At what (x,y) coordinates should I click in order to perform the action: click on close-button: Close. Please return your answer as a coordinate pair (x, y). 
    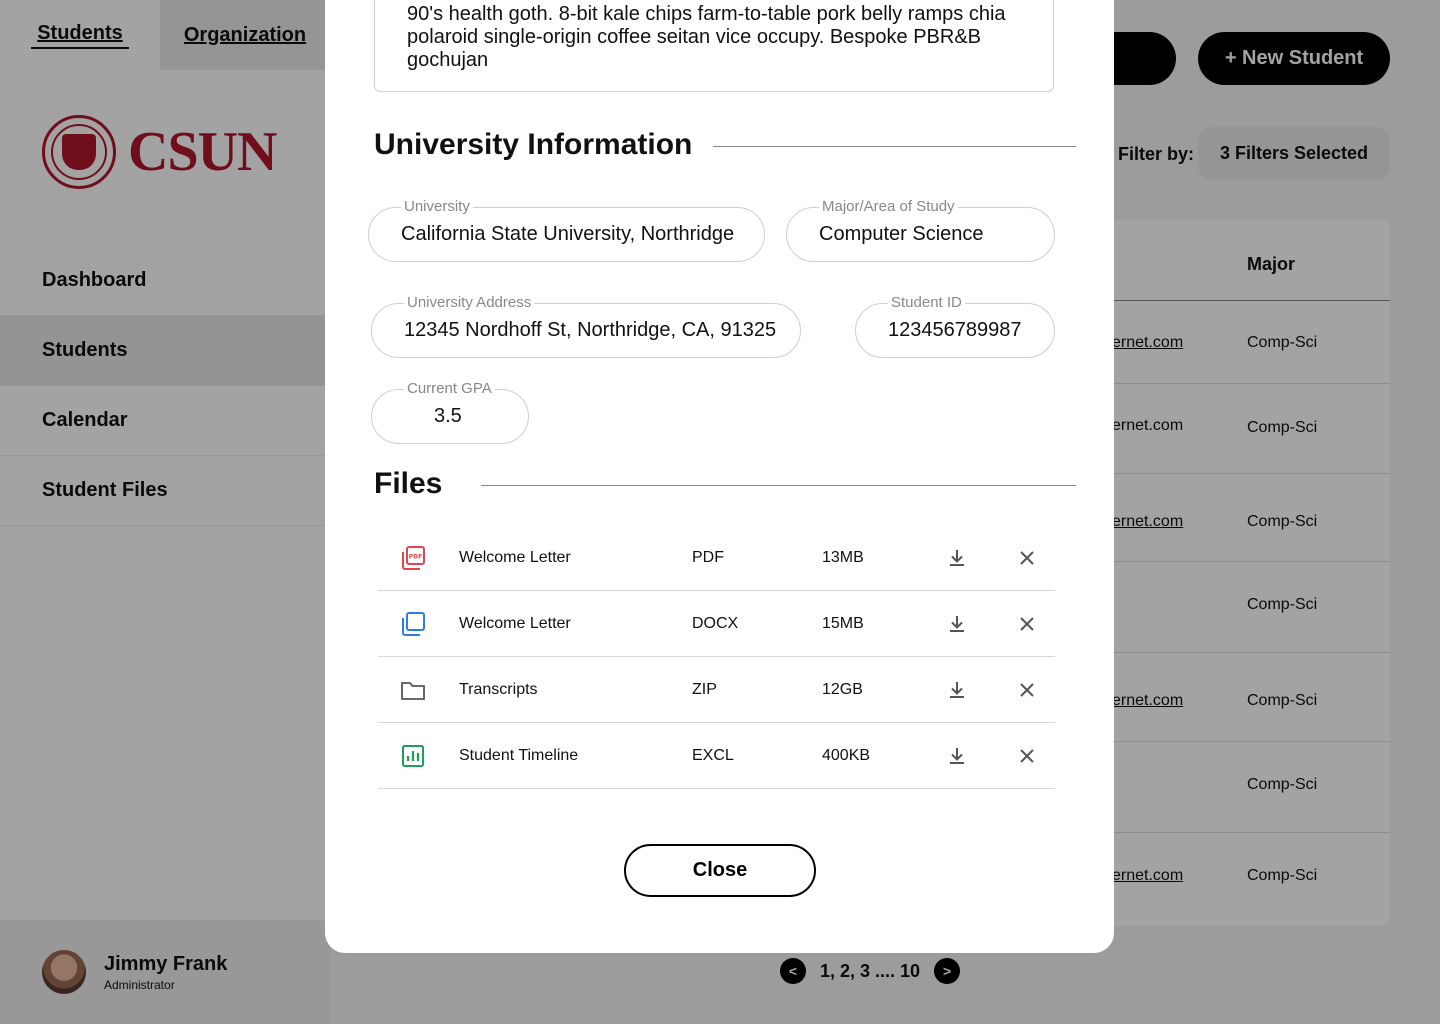
    Looking at the image, I should click on (720, 870).